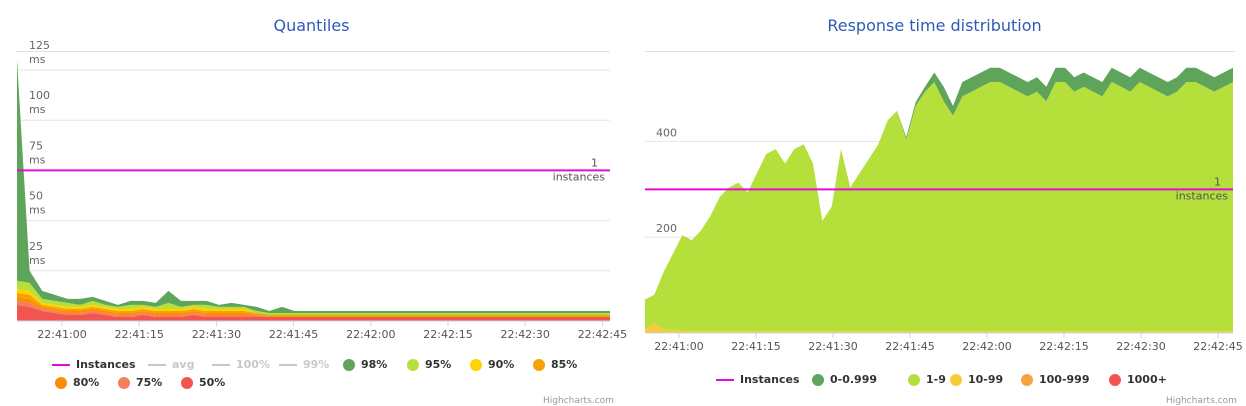 The image size is (1246, 406). I want to click on legend-item-1000-: 1000+, so click(1138, 379).